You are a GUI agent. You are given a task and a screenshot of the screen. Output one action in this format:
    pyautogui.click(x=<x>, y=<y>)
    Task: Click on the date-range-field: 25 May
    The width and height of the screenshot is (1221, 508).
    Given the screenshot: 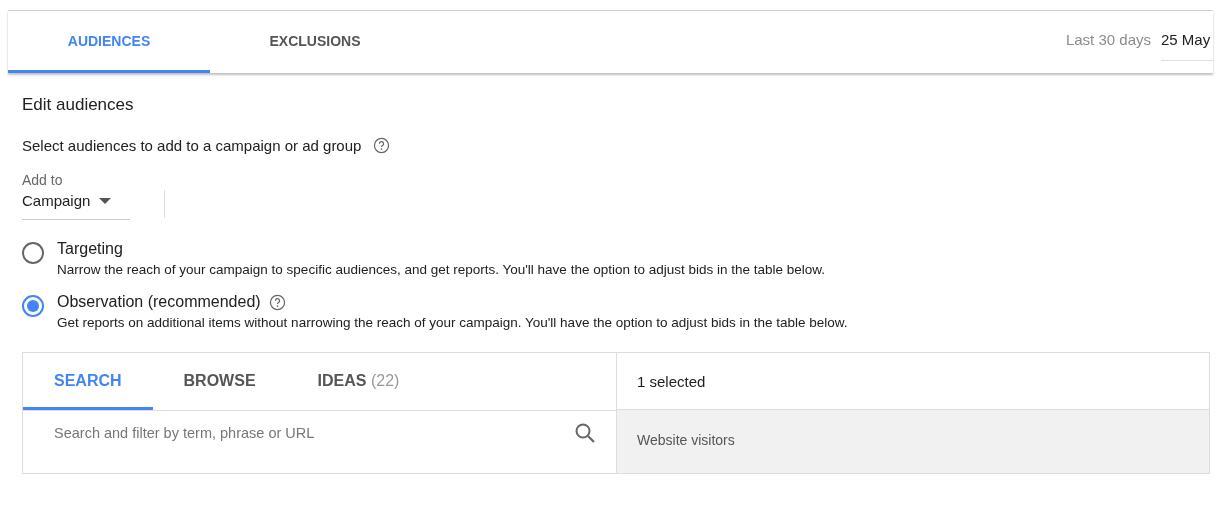 What is the action you would take?
    pyautogui.click(x=1187, y=46)
    